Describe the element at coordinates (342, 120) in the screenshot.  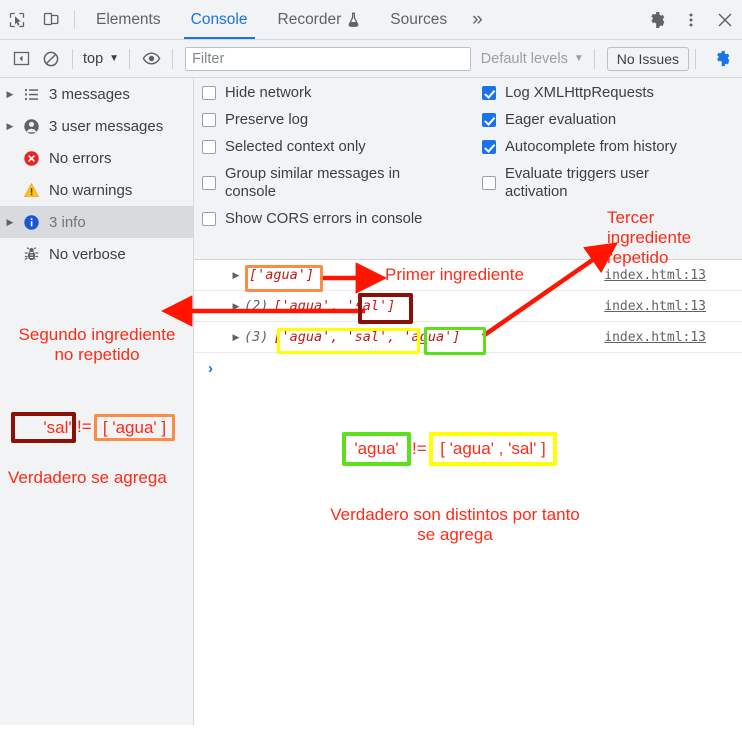
I see `setting-preserve-log: Preserve log` at that location.